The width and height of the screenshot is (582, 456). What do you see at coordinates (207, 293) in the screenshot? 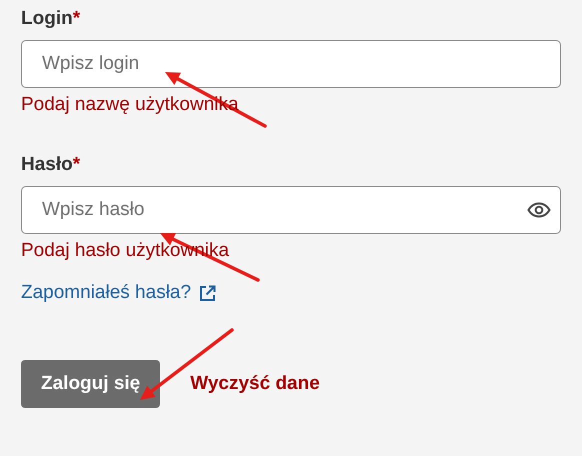
I see `external-link-icon` at bounding box center [207, 293].